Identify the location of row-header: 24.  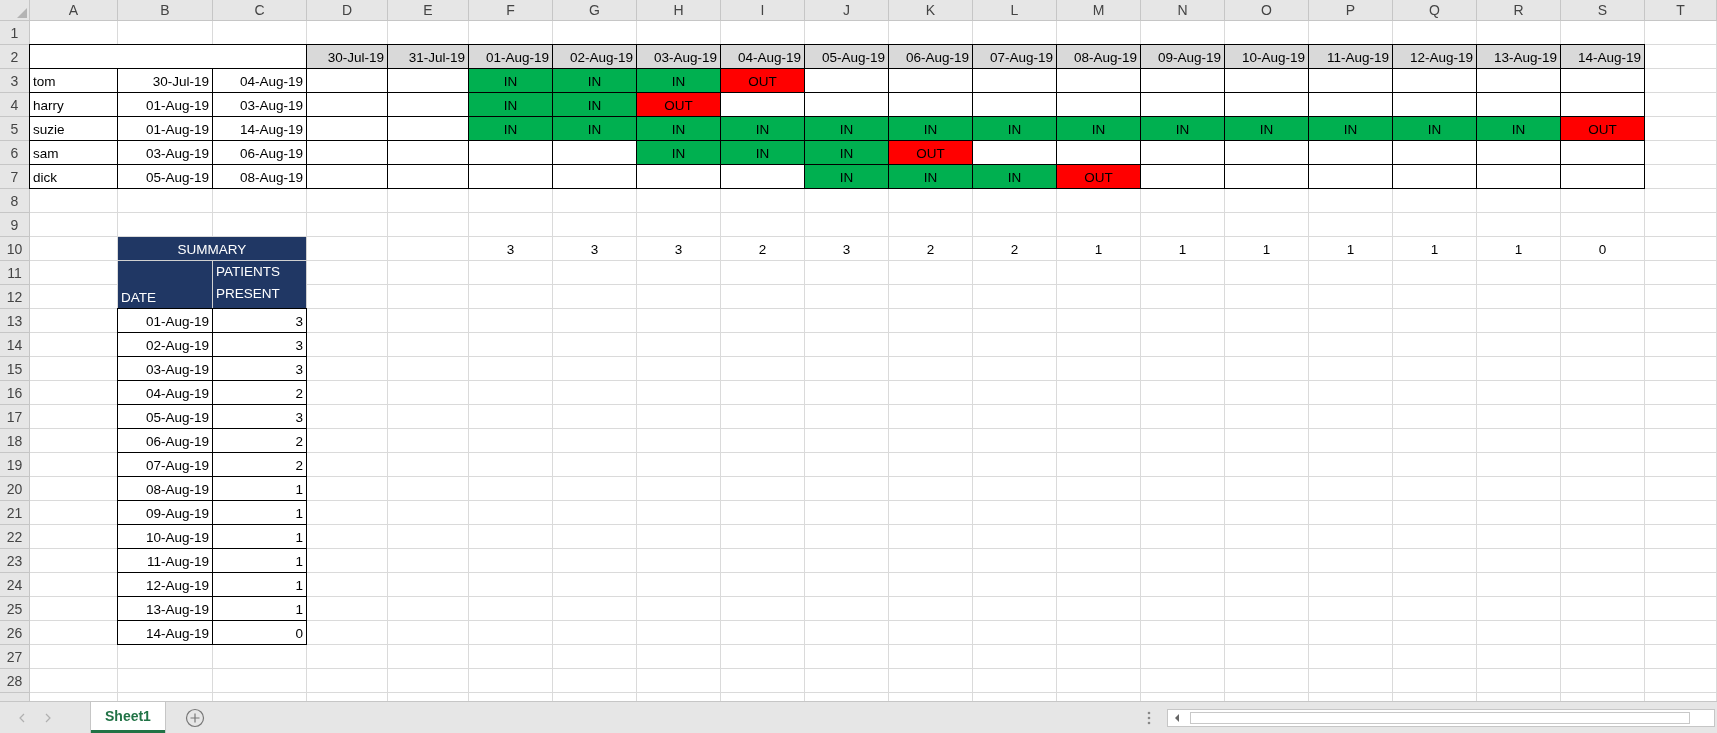
(15, 585).